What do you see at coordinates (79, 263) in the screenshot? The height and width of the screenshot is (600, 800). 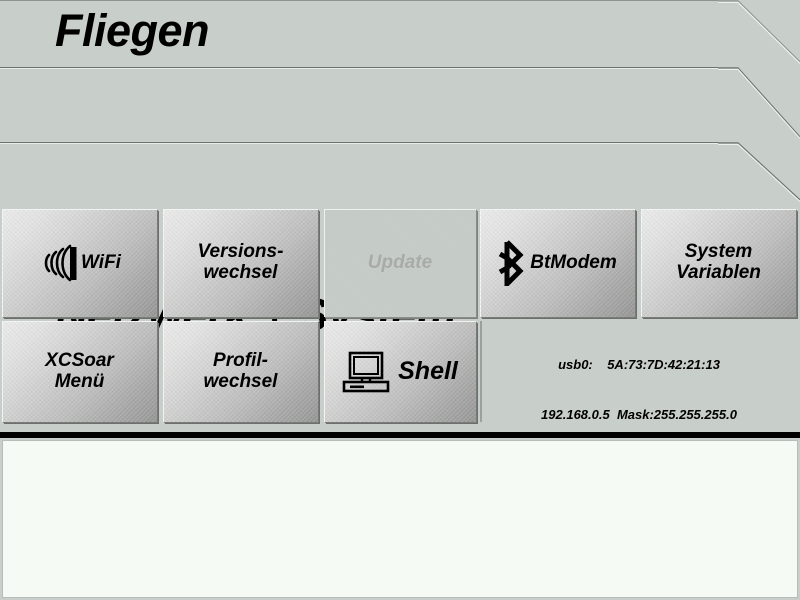 I see `wifi-button: WiFi` at bounding box center [79, 263].